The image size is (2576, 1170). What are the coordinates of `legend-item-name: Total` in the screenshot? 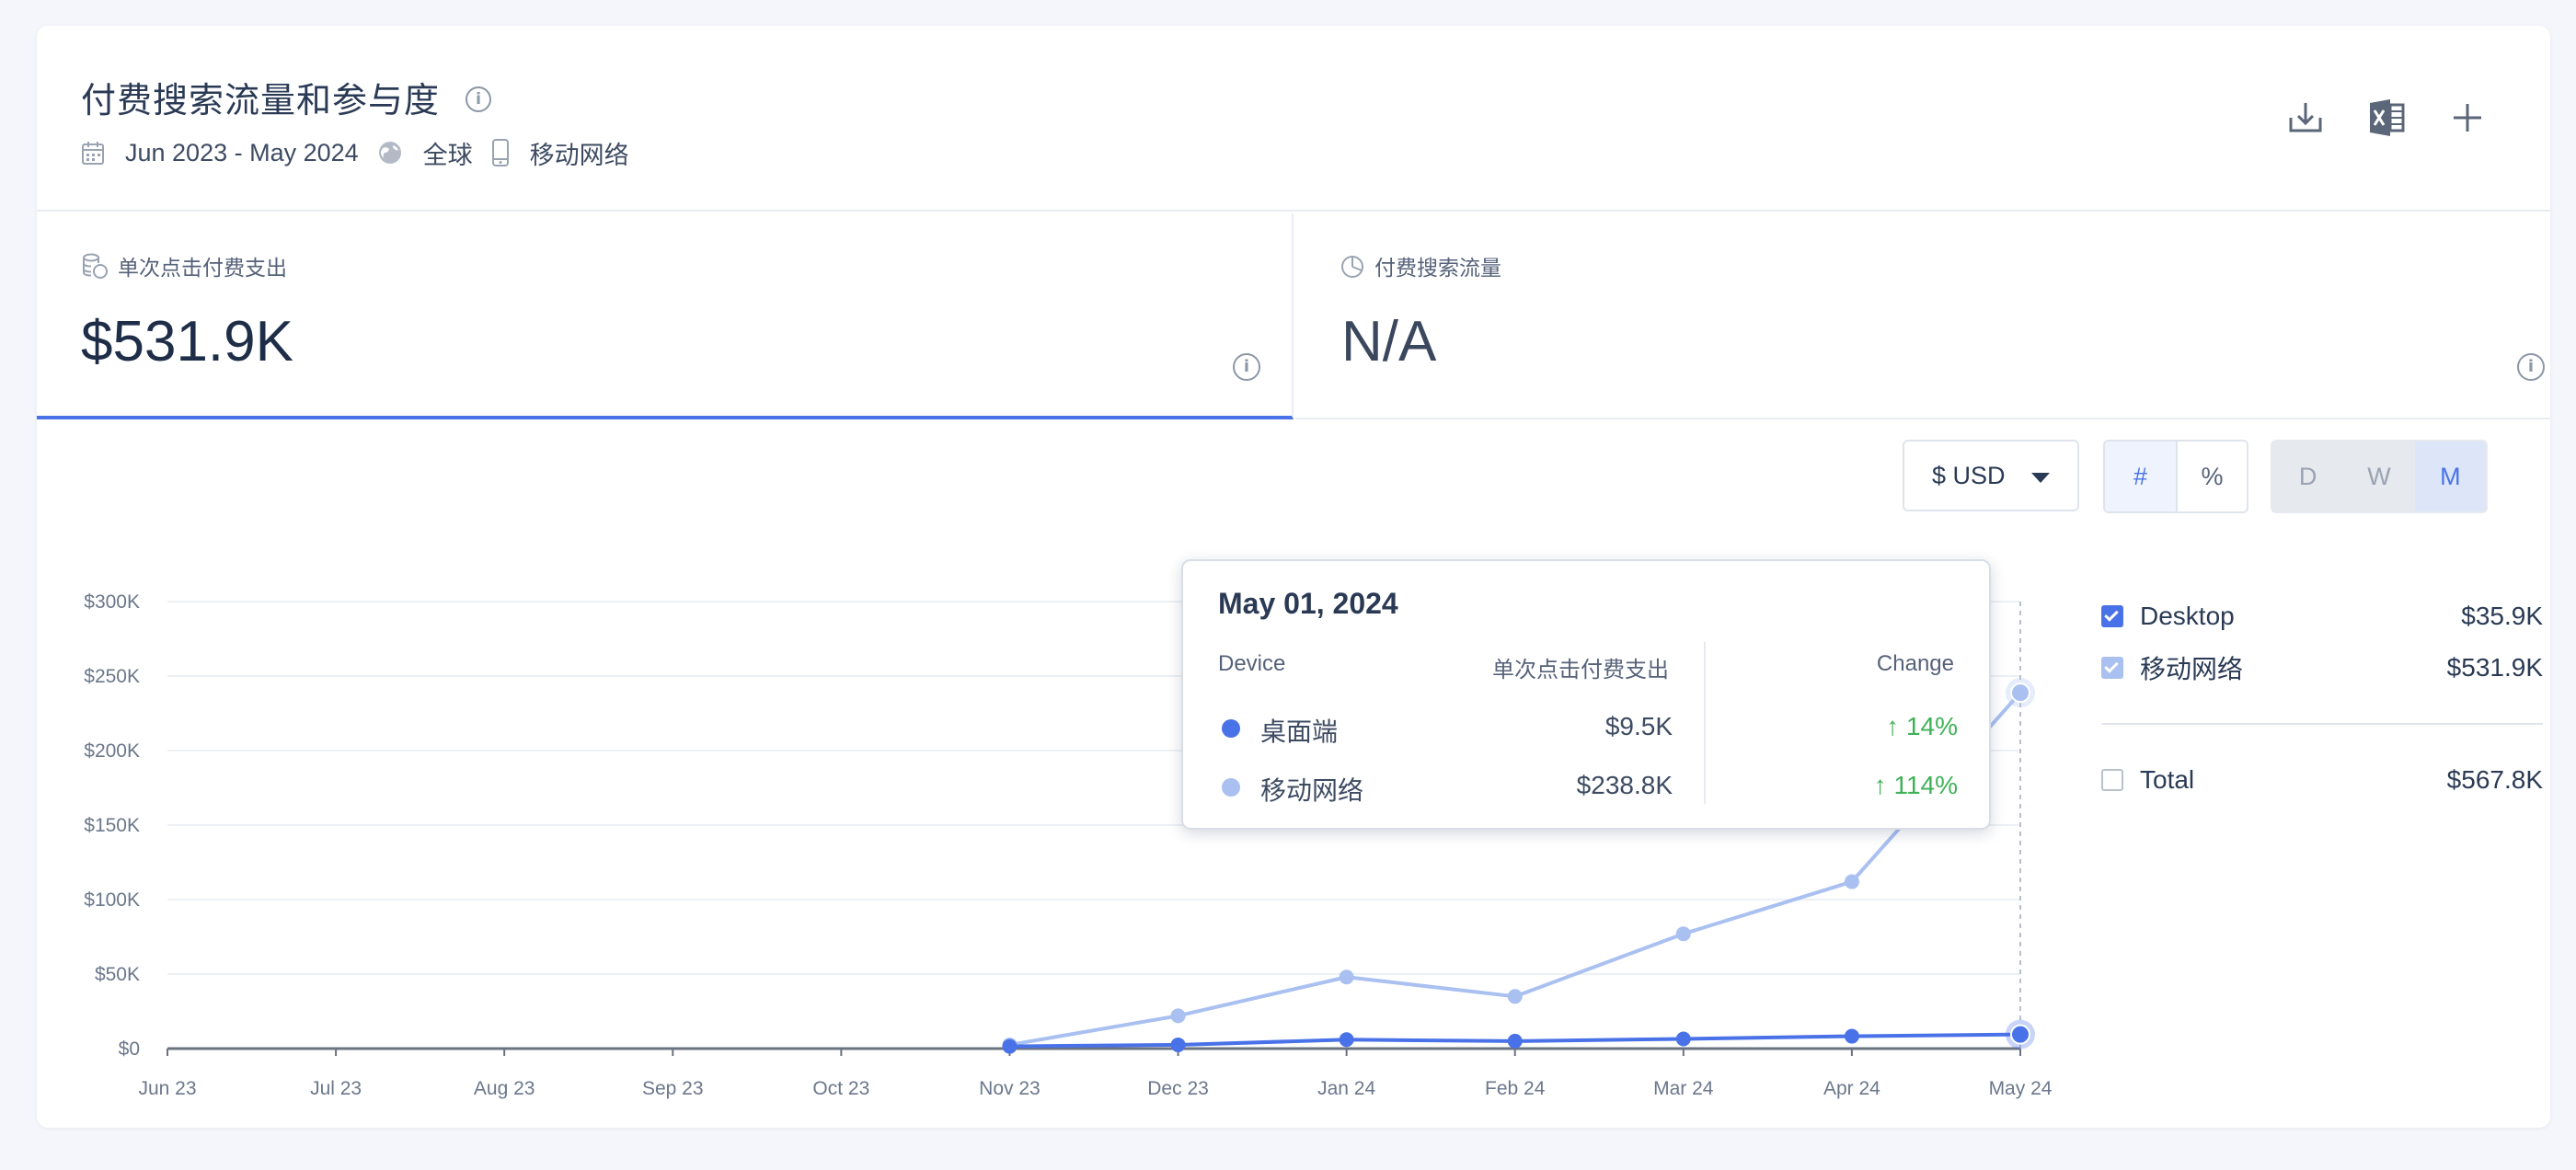 It's located at (2167, 779).